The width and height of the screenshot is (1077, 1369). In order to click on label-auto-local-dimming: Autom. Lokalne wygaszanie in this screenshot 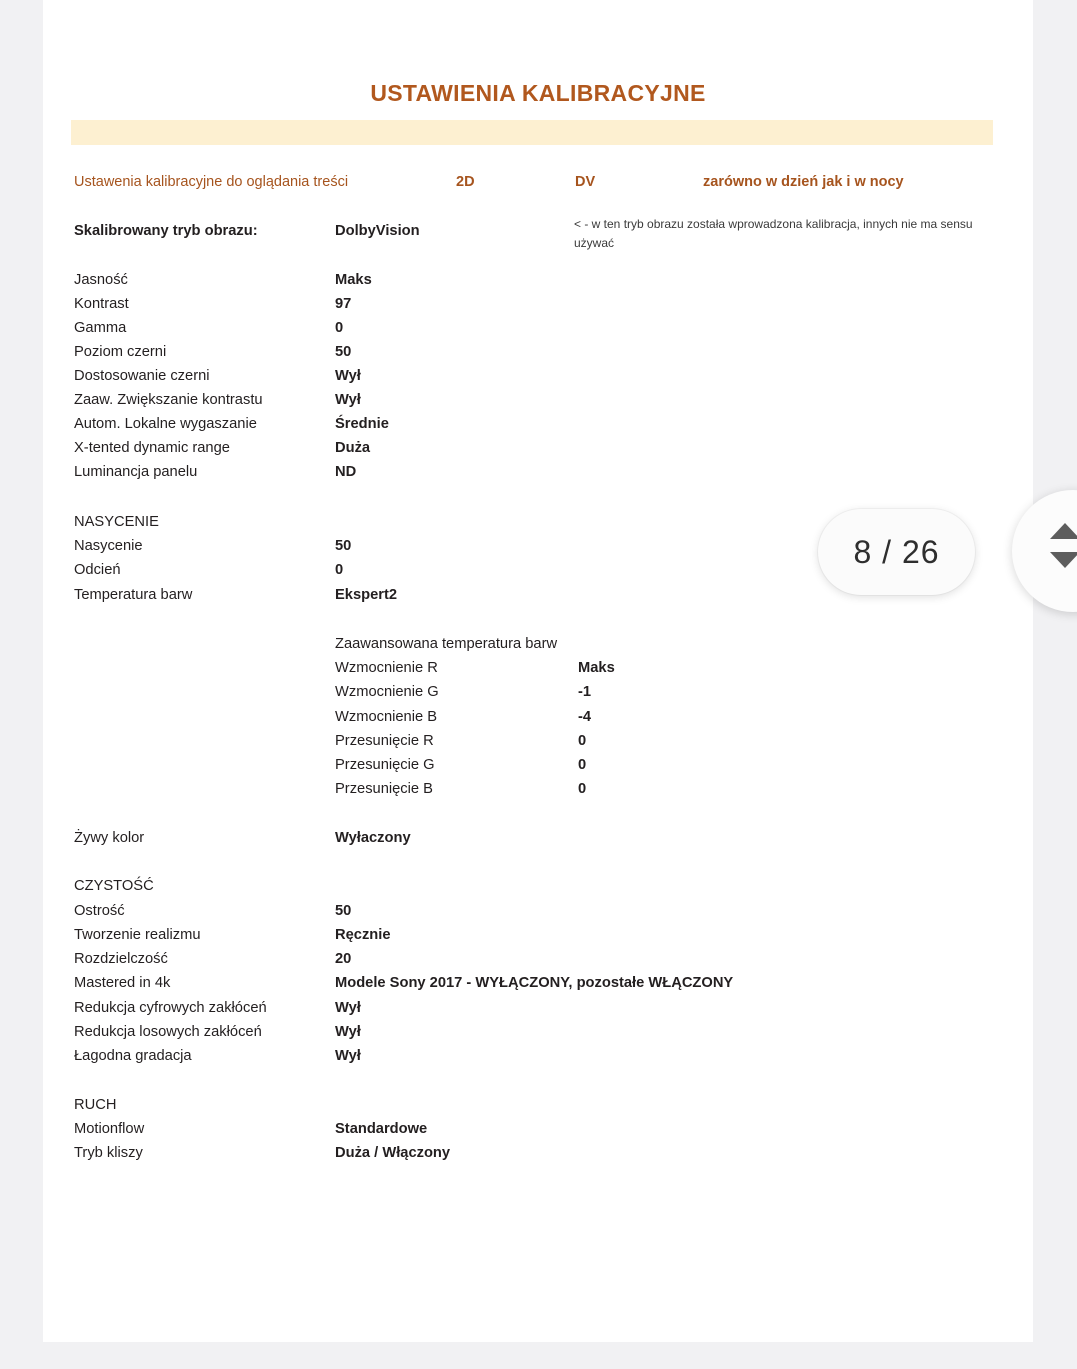, I will do `click(165, 424)`.